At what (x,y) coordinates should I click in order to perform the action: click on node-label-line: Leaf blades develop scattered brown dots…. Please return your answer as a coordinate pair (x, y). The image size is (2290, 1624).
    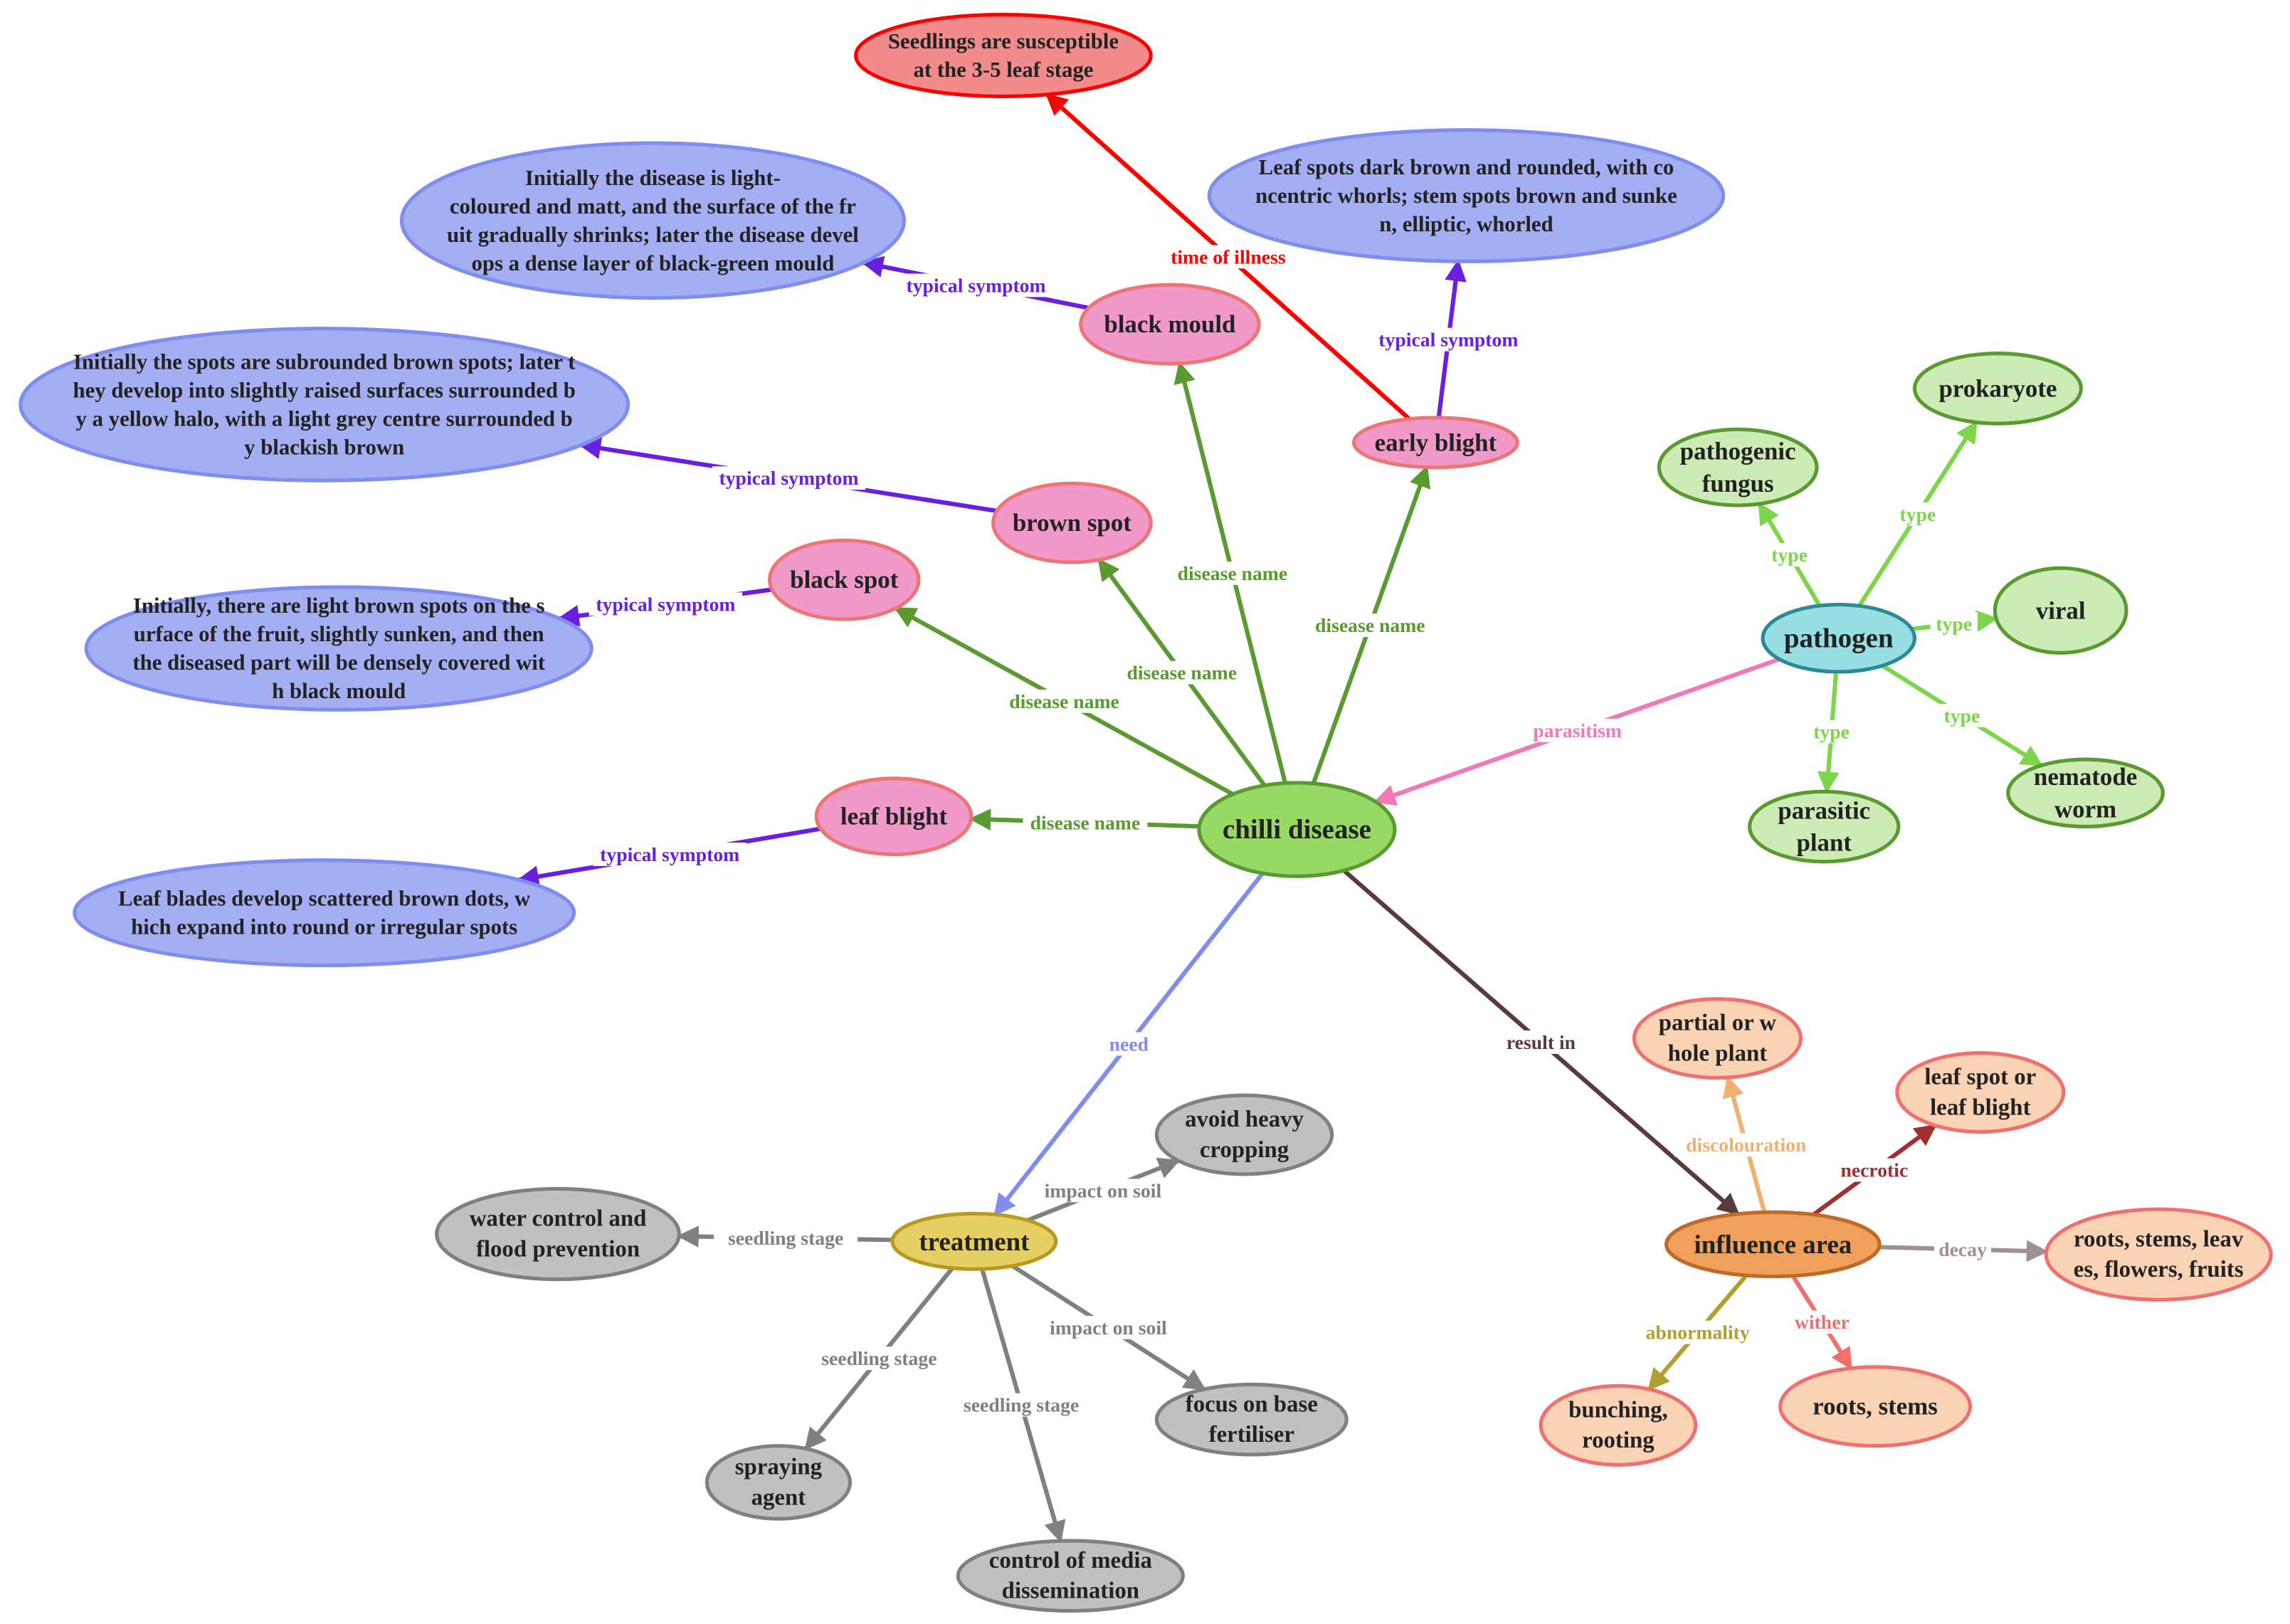
    Looking at the image, I should click on (324, 899).